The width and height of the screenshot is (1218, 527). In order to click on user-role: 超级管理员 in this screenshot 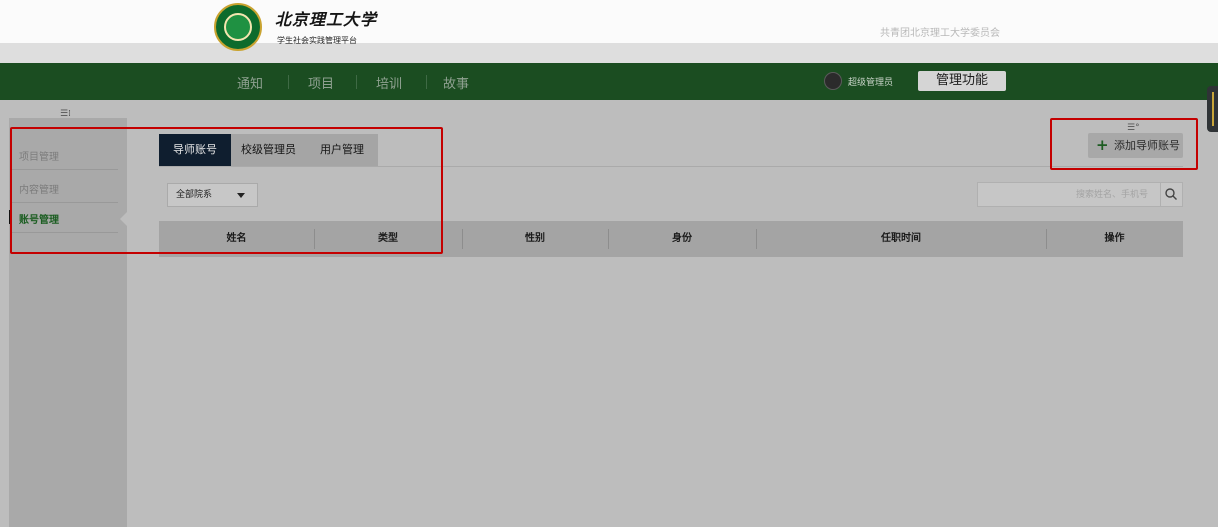, I will do `click(870, 81)`.